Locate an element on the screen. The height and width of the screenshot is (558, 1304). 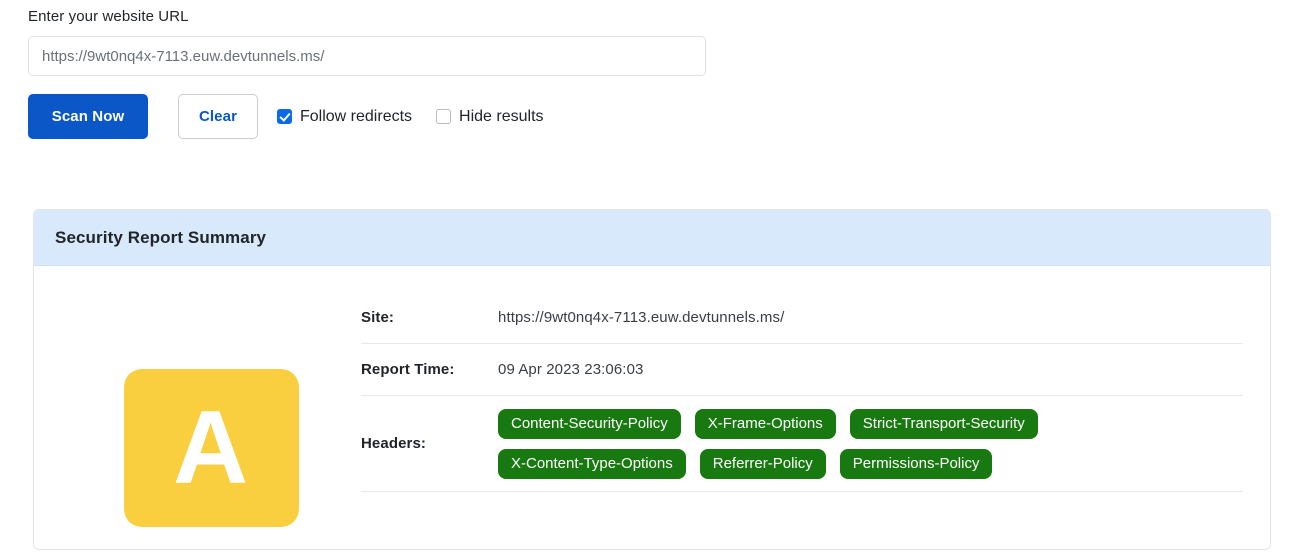
clear-button: Clear is located at coordinates (218, 116).